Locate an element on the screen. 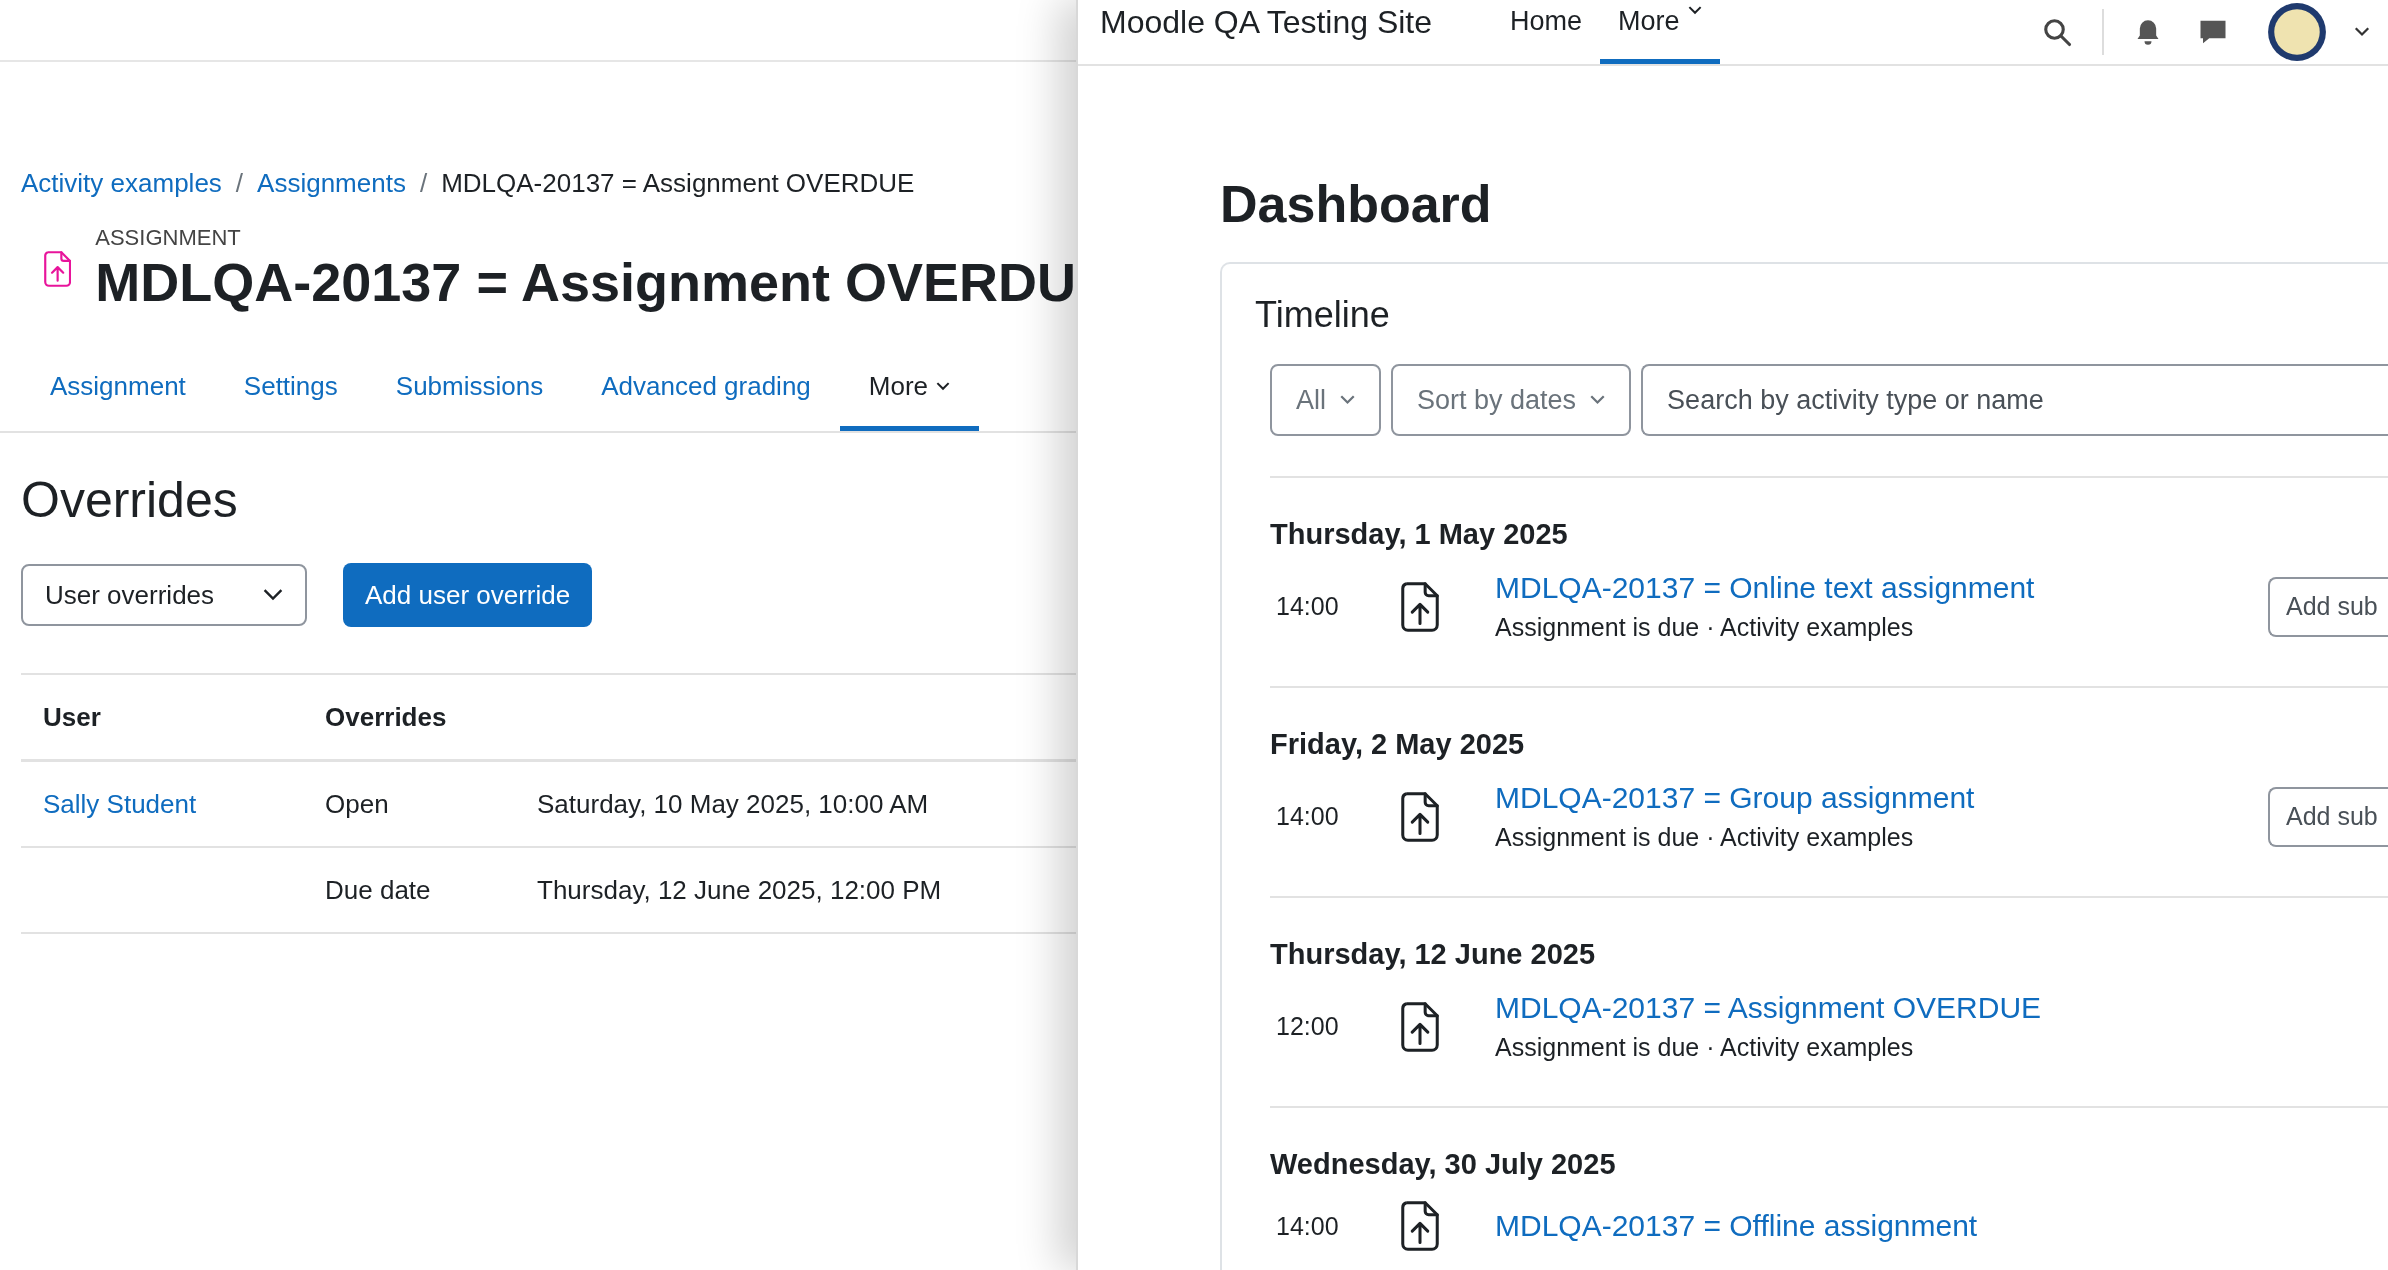  table-cell: Saturday, 10 May 2025, 10:00 AM is located at coordinates (733, 804).